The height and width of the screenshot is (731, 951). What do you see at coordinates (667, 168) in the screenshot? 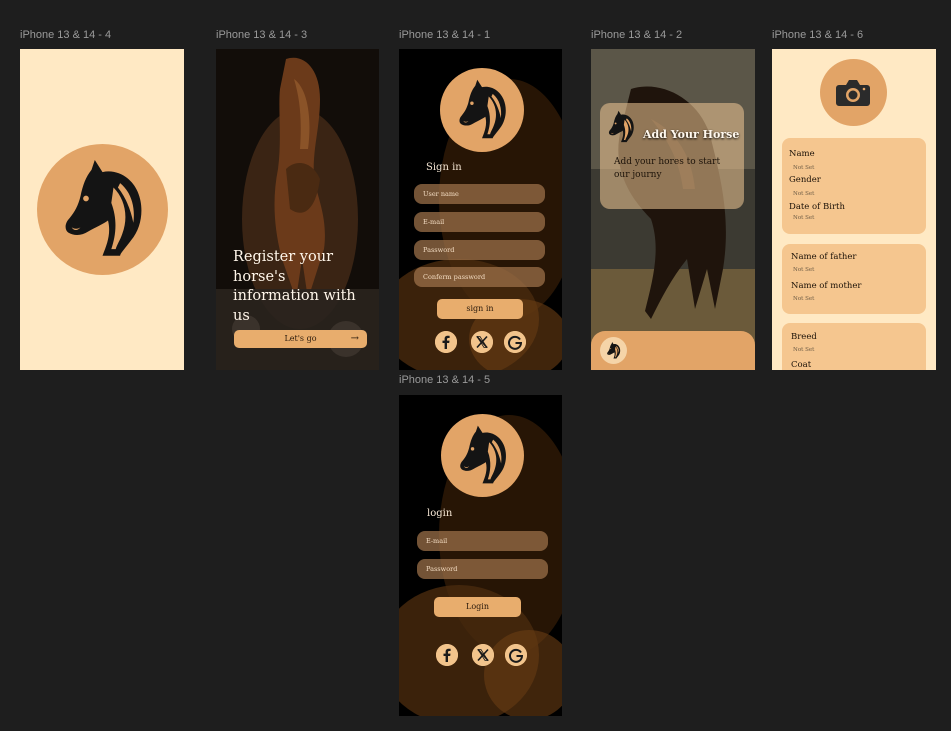
I see `add-horse-description: Add your hores to start our journy` at bounding box center [667, 168].